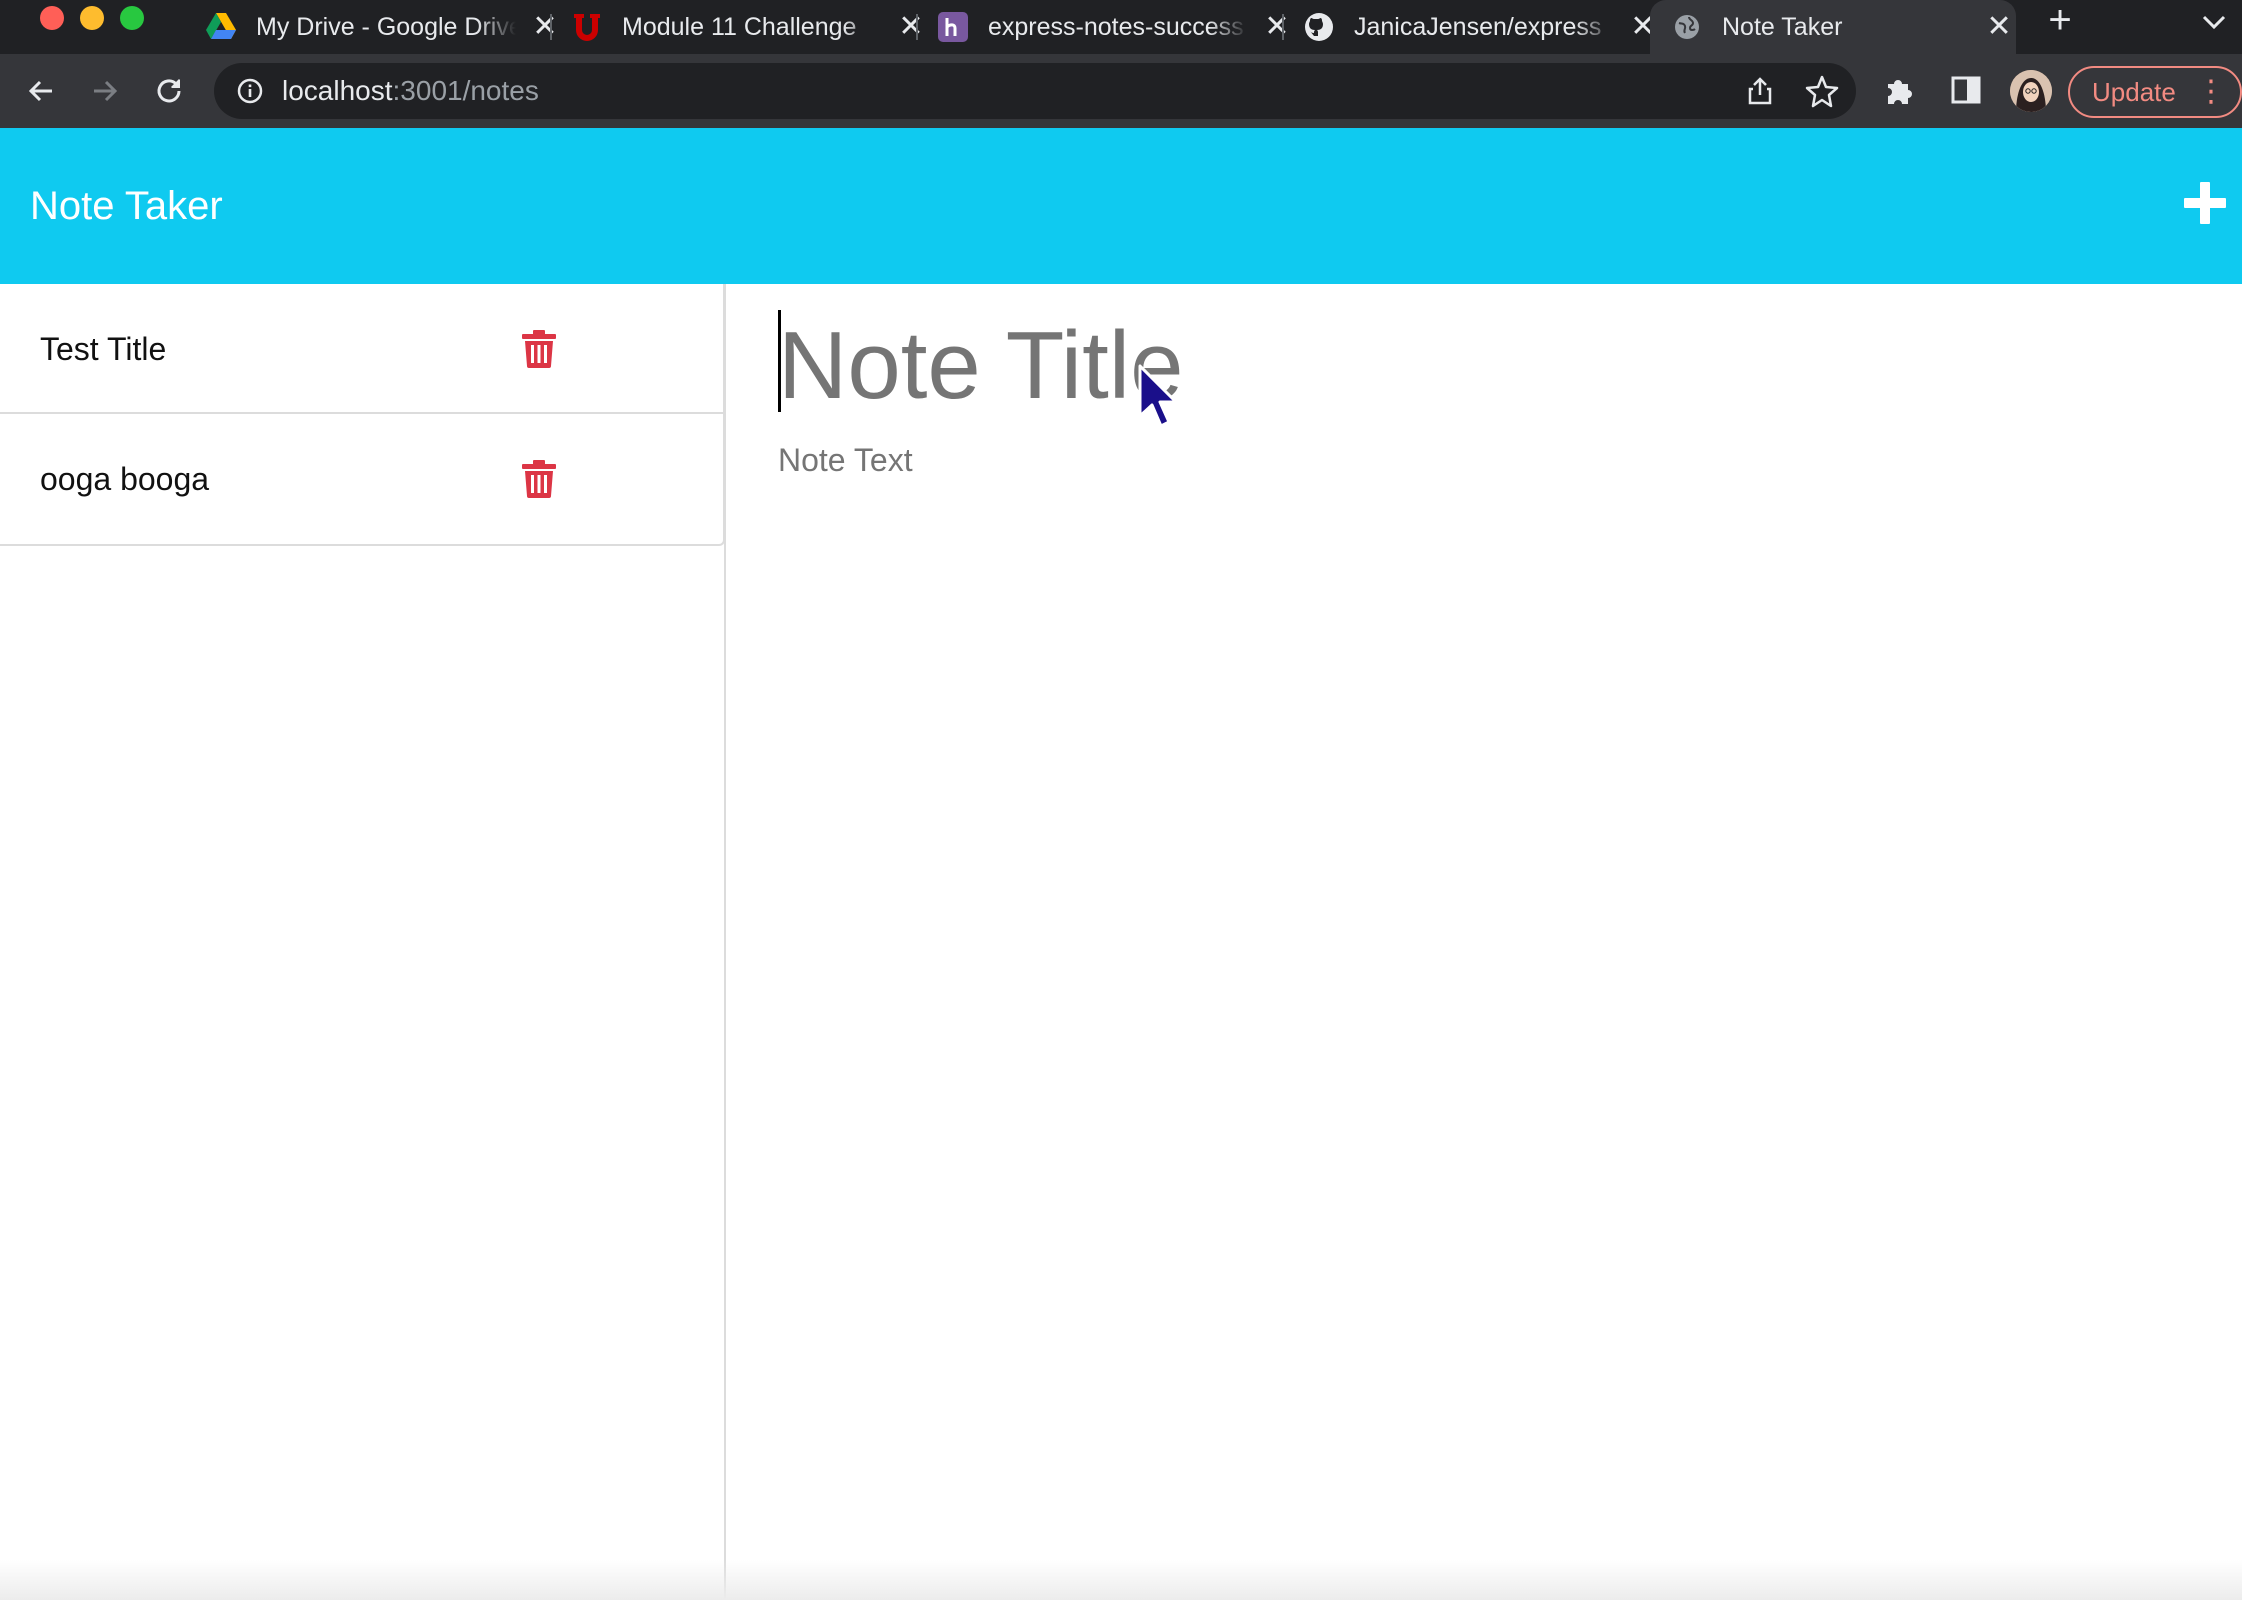 This screenshot has height=1600, width=2242. Describe the element at coordinates (1319, 27) in the screenshot. I see `github-icon` at that location.